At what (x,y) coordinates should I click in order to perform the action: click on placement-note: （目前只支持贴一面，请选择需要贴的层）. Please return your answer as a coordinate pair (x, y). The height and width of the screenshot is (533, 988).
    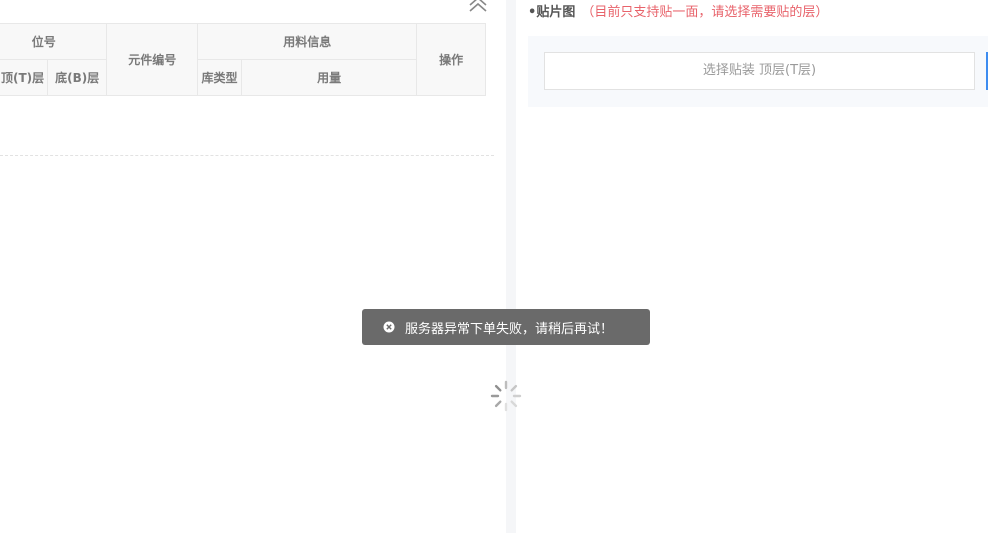
    Looking at the image, I should click on (705, 12).